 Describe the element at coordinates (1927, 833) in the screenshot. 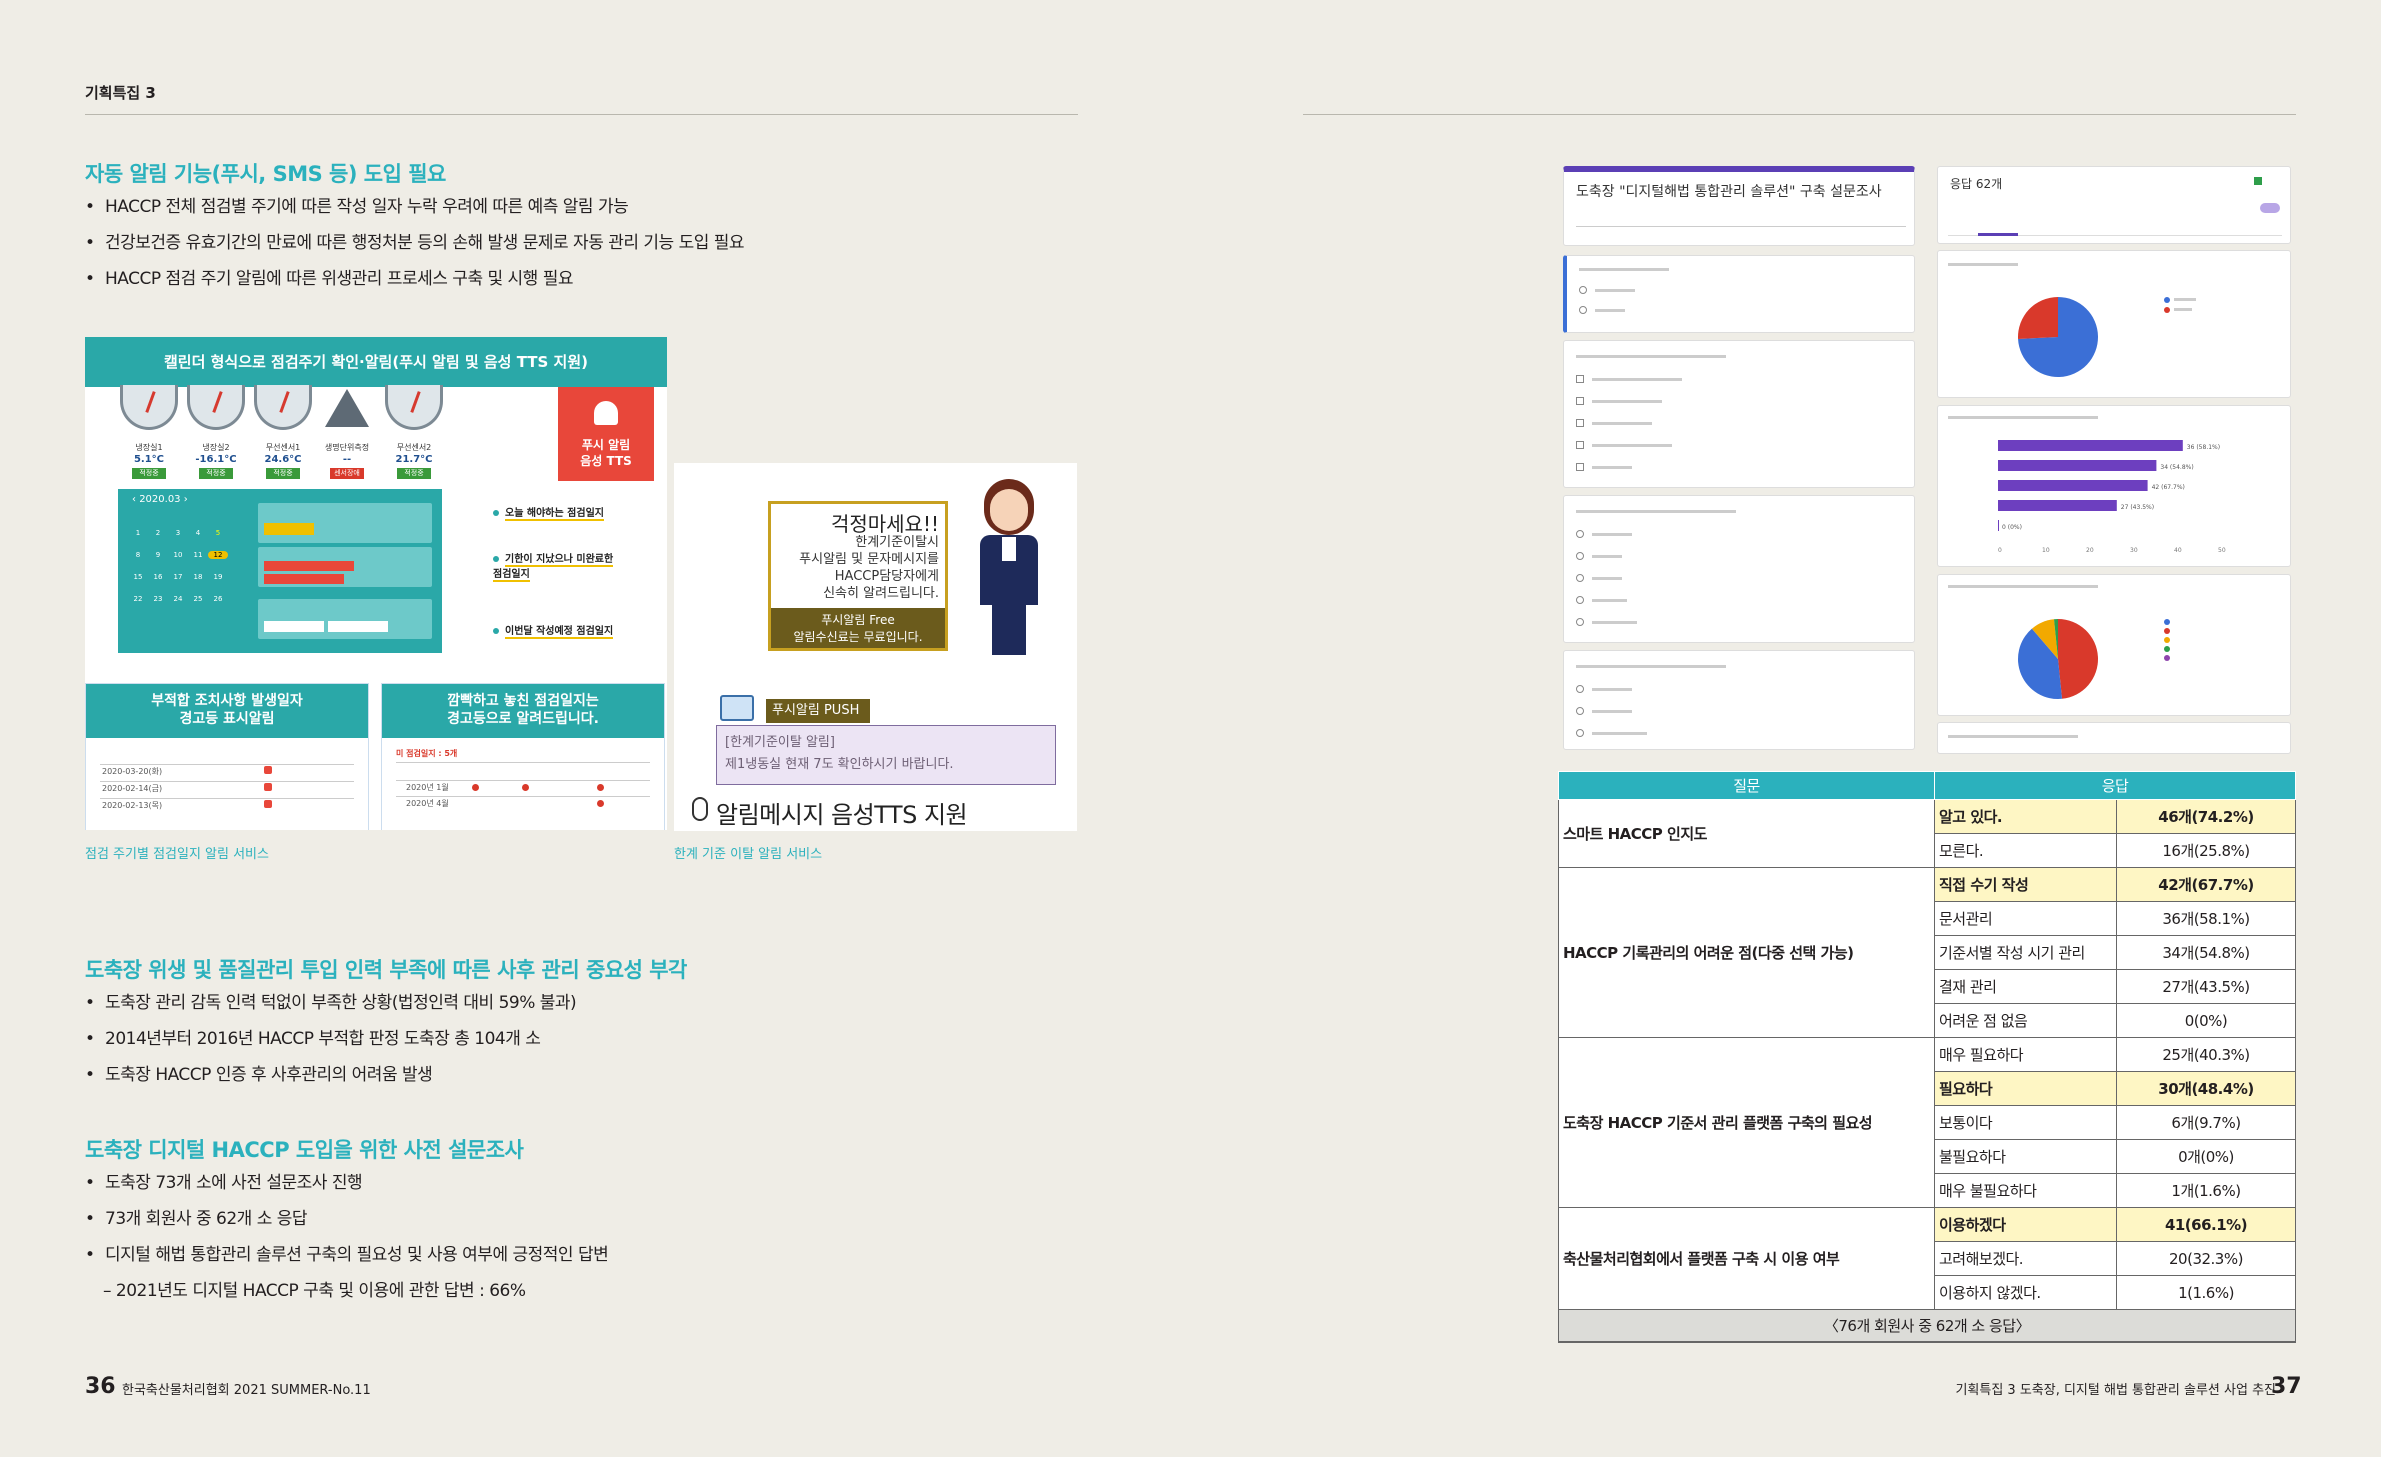

I see `table-row: 스마트 HACCP 인지도 알고 있다. 46개(74.2%)` at that location.